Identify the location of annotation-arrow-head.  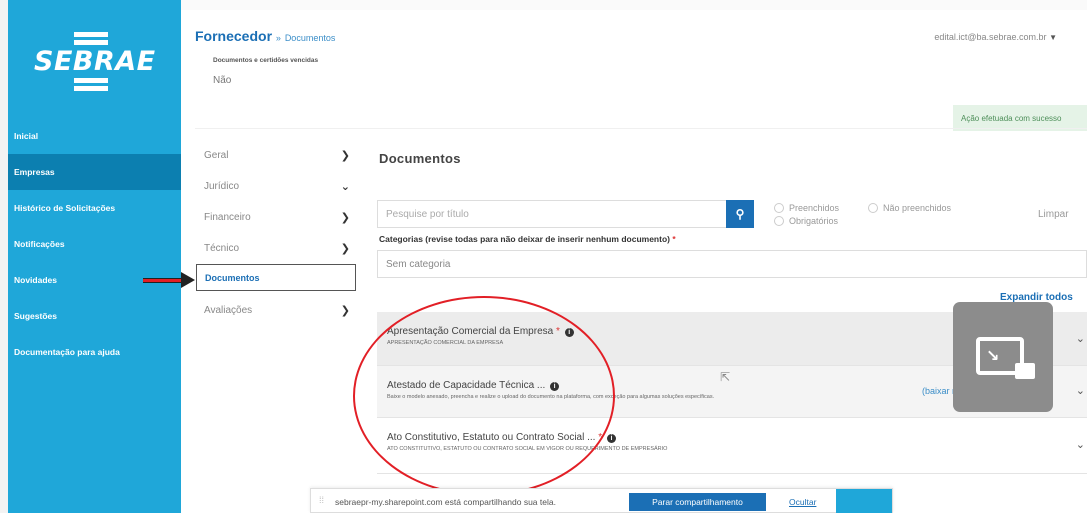
(188, 280).